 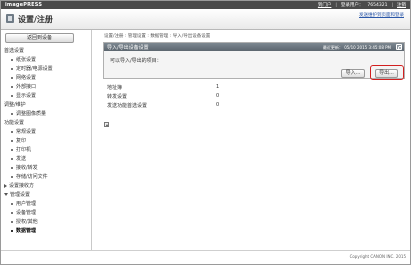 What do you see at coordinates (21, 141) in the screenshot?
I see `sidebar-item-label: 复印` at bounding box center [21, 141].